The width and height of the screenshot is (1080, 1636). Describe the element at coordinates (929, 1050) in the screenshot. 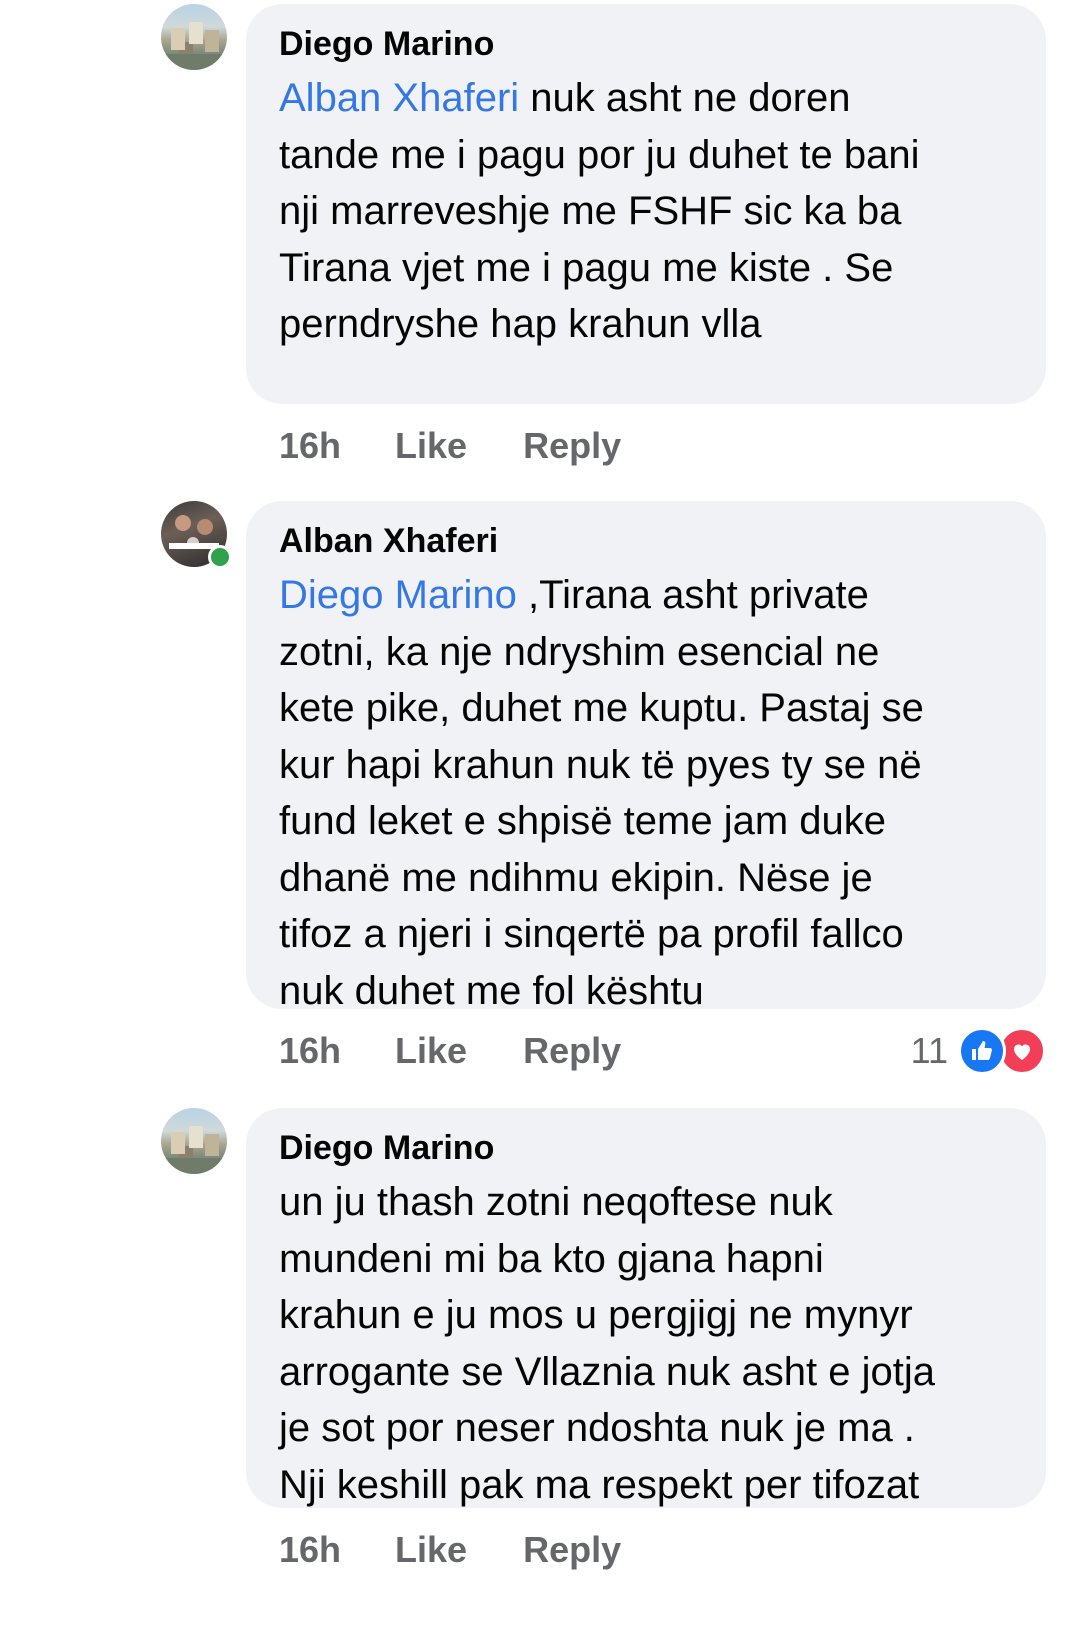

I see `reaction-count: 11` at that location.